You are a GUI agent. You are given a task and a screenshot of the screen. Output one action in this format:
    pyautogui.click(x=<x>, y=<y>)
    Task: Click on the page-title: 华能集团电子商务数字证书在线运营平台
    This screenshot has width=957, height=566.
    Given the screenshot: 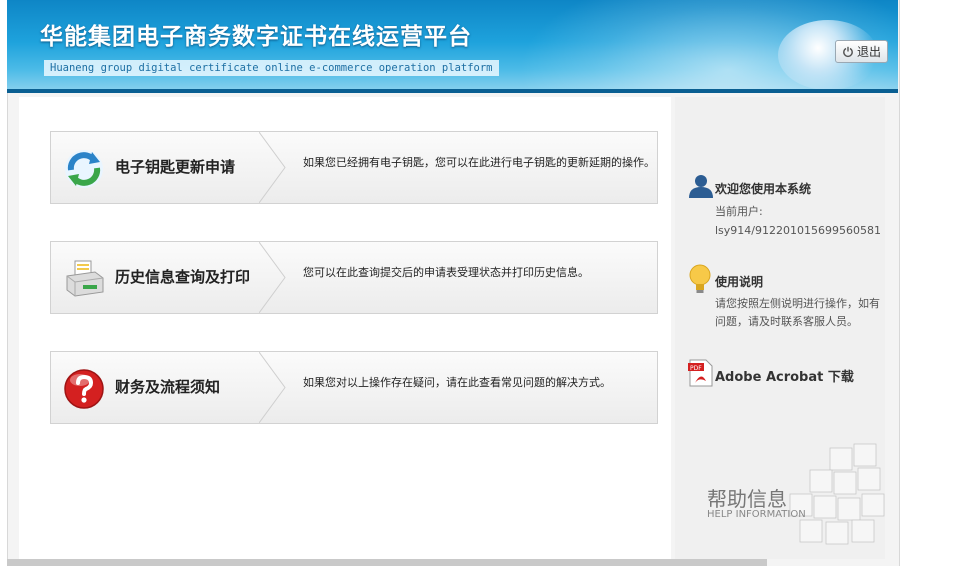 What is the action you would take?
    pyautogui.click(x=256, y=37)
    